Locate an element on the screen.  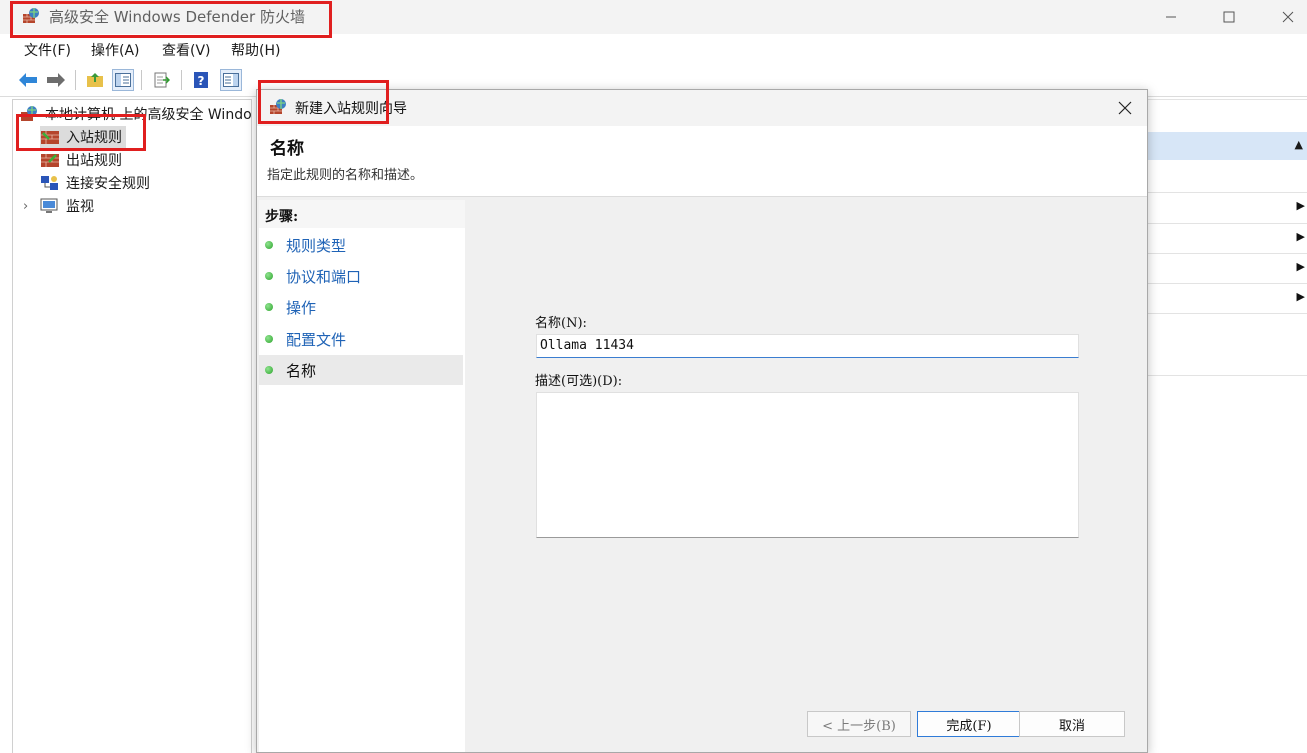
tree-item-monitoring: › 监视 is located at coordinates (58, 206).